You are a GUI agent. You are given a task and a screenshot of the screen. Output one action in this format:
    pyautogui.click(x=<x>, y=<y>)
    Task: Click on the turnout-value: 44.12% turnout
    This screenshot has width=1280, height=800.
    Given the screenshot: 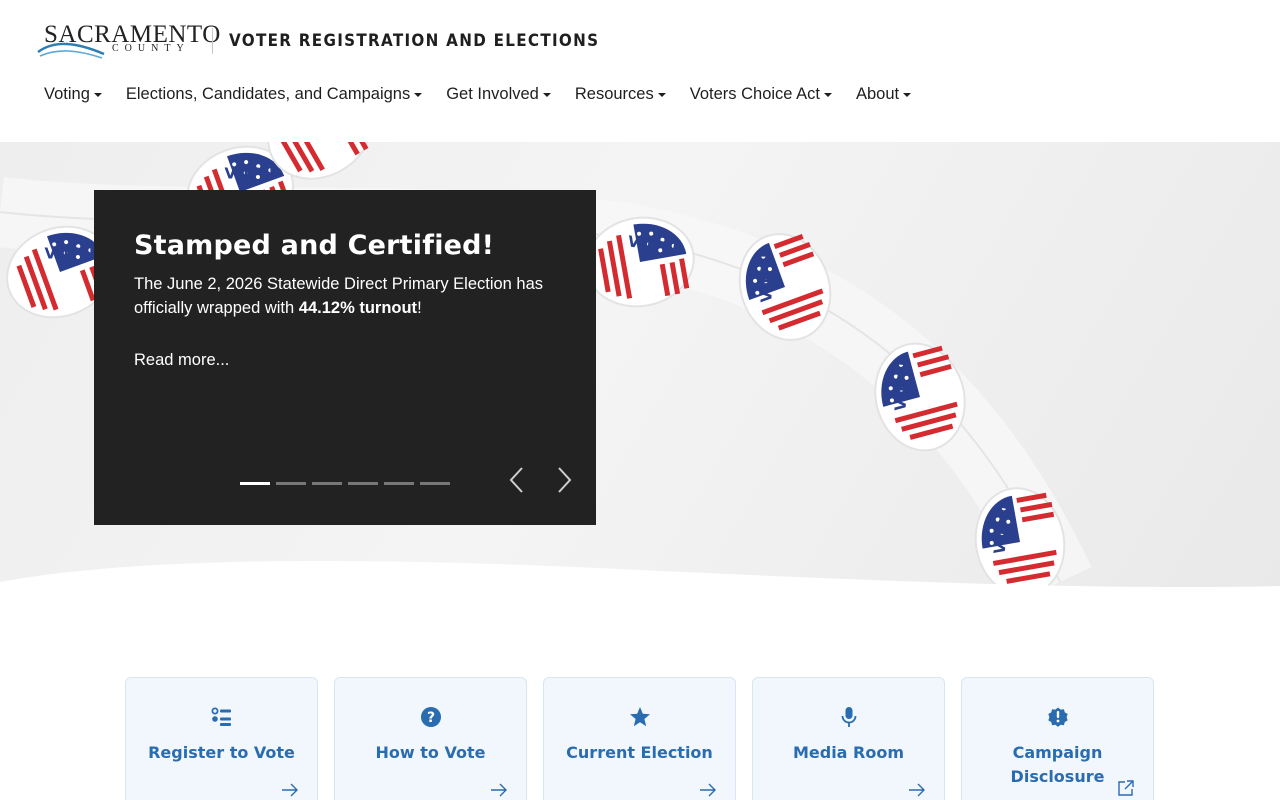 What is the action you would take?
    pyautogui.click(x=358, y=308)
    